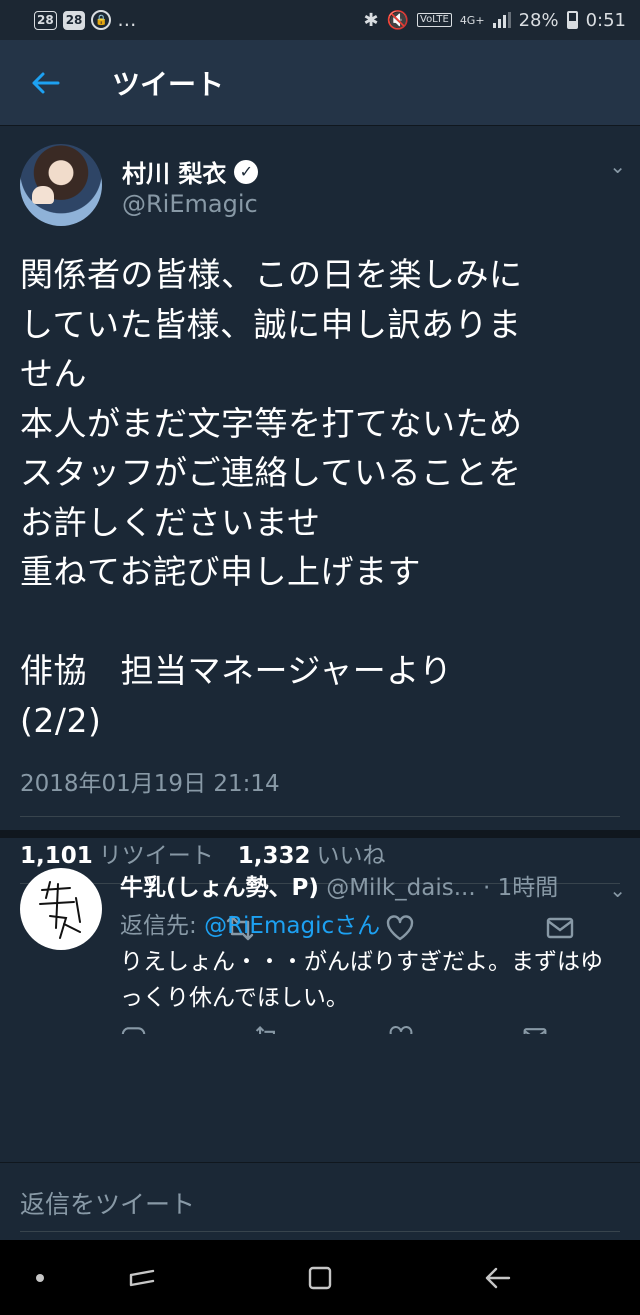  Describe the element at coordinates (150, 784) in the screenshot. I see `tweet-timestamp: 2018年01月19日 21:14` at that location.